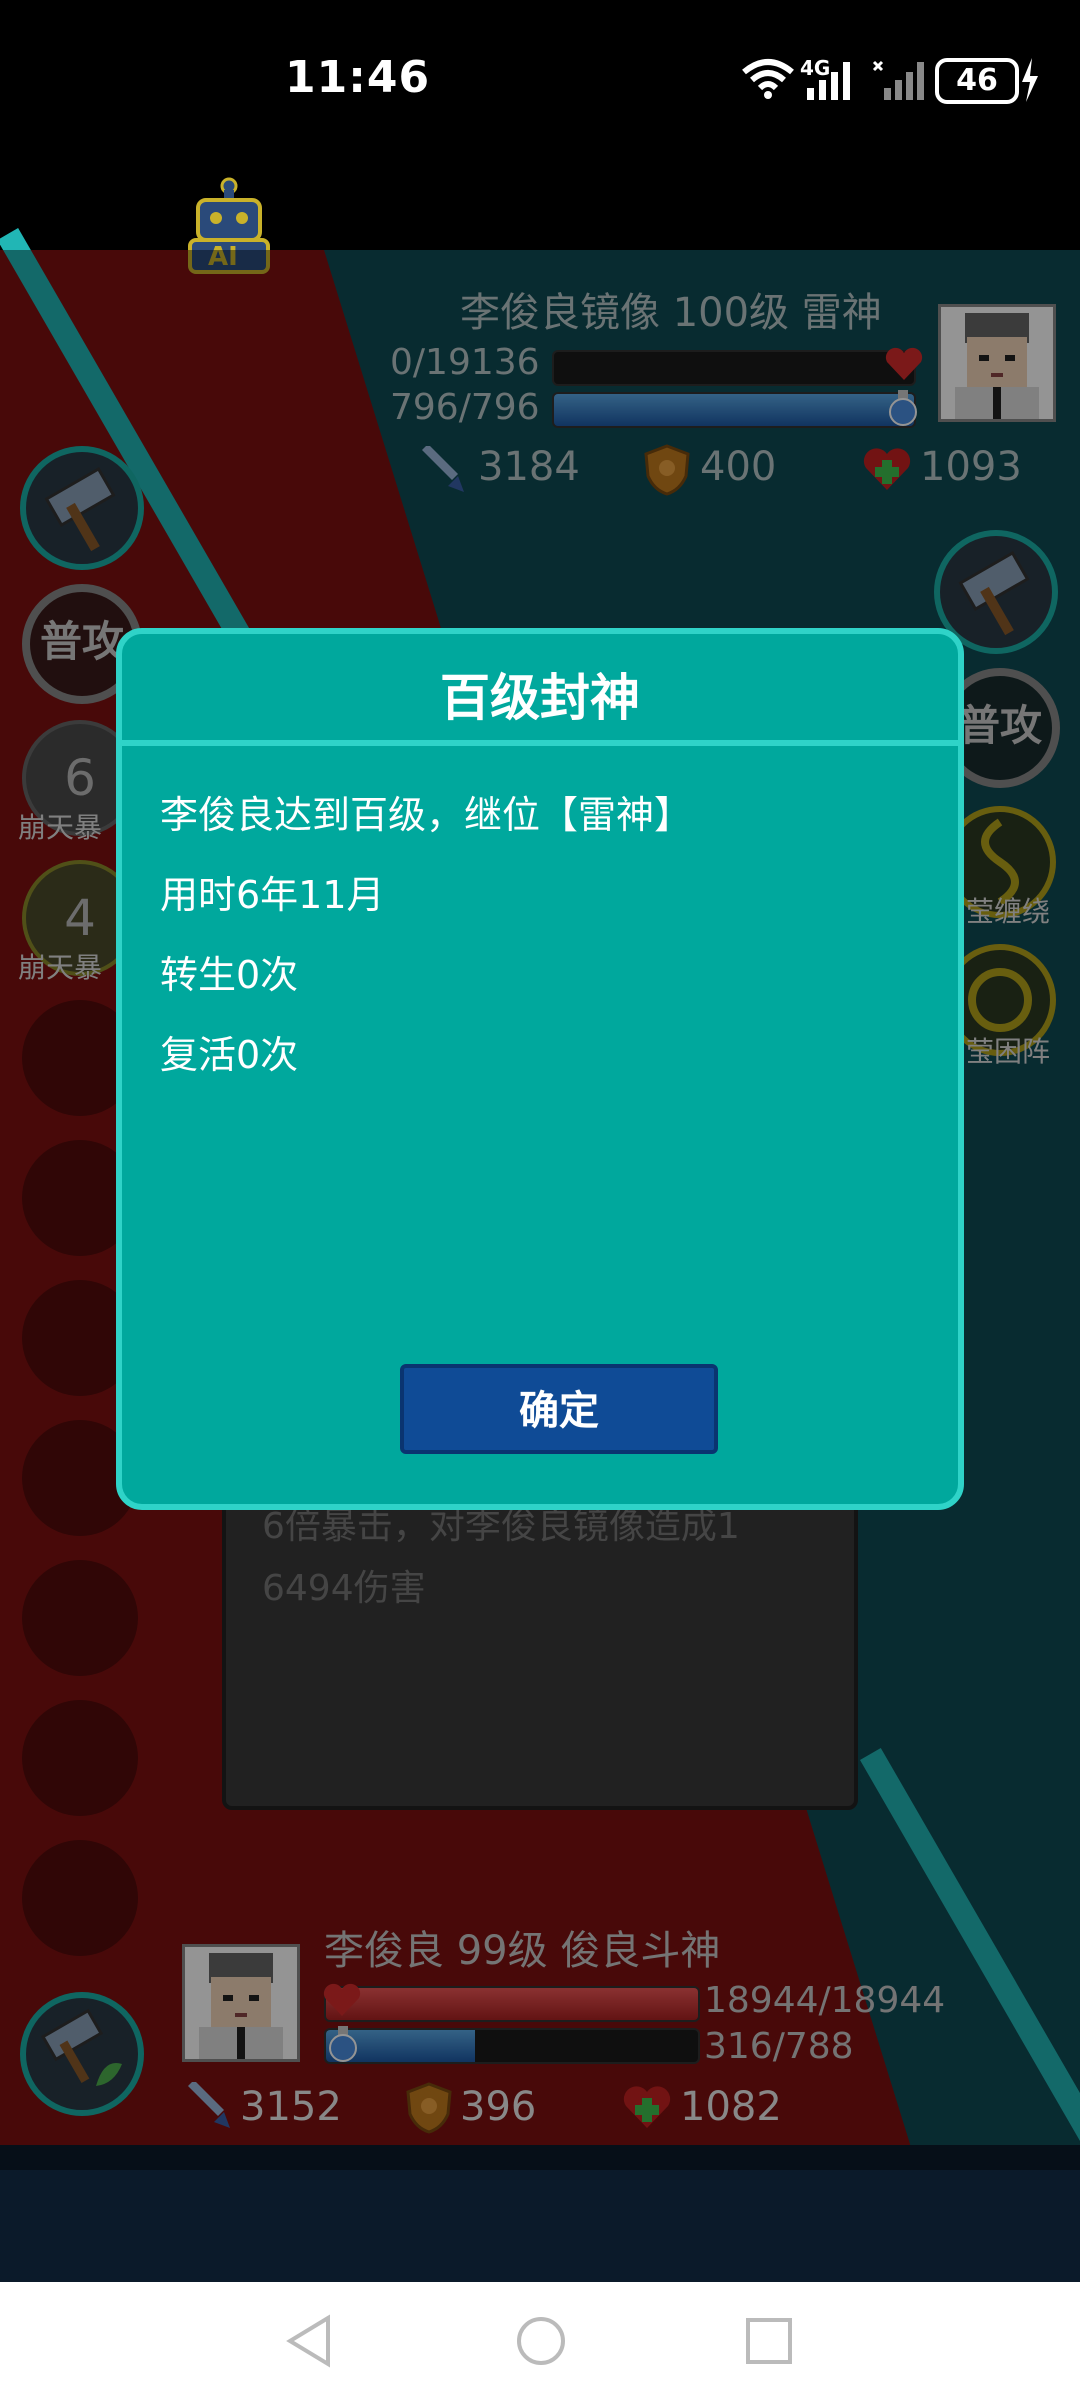  I want to click on system-nav-bar, so click(540, 2341).